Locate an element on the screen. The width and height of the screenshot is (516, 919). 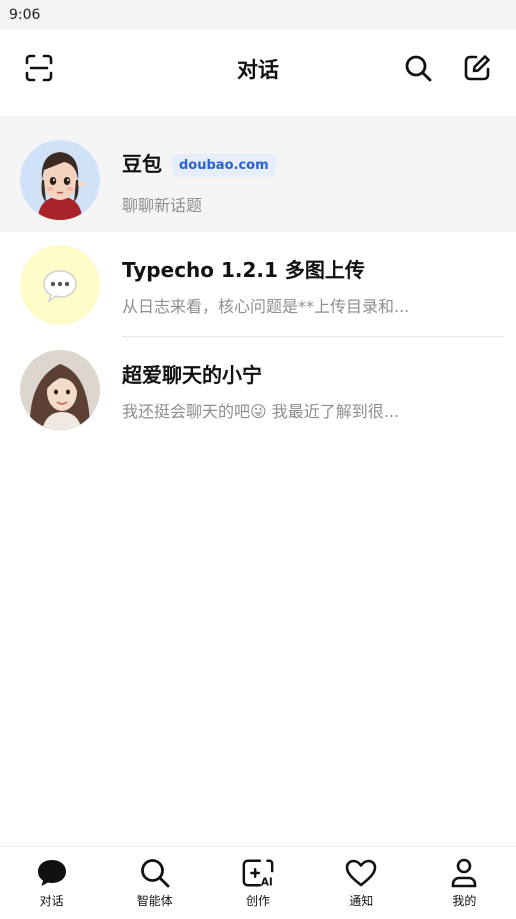
nav-item-me: 我的 is located at coordinates (464, 883).